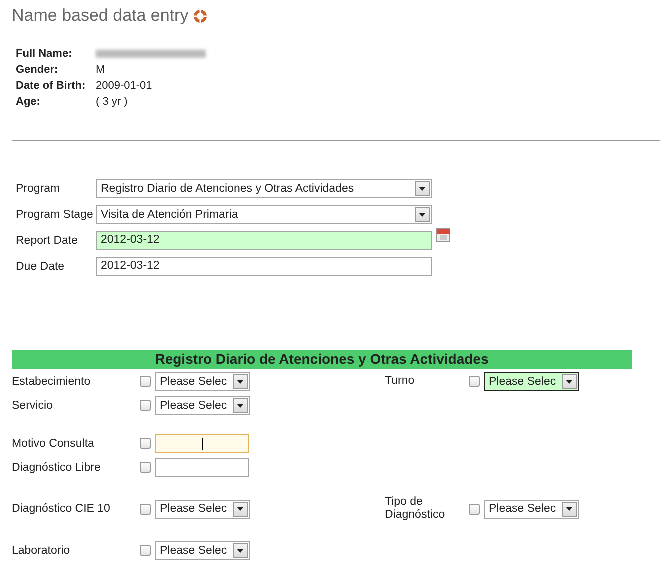  Describe the element at coordinates (444, 235) in the screenshot. I see `calendar-icon` at that location.